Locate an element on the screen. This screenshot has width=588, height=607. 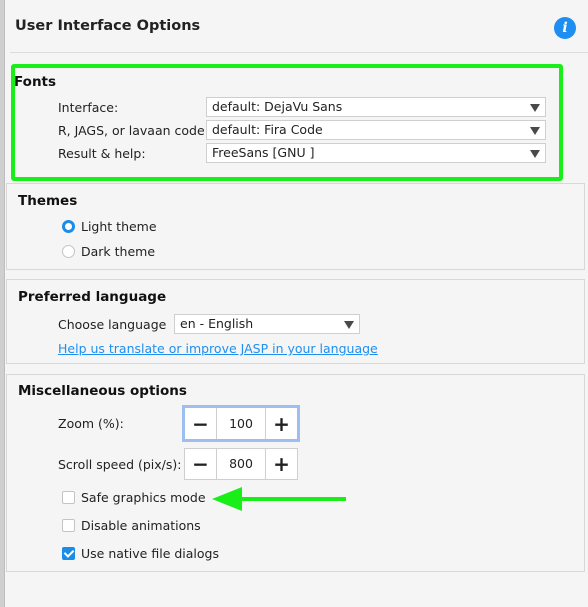
scroll-speed-value: 800 is located at coordinates (241, 464).